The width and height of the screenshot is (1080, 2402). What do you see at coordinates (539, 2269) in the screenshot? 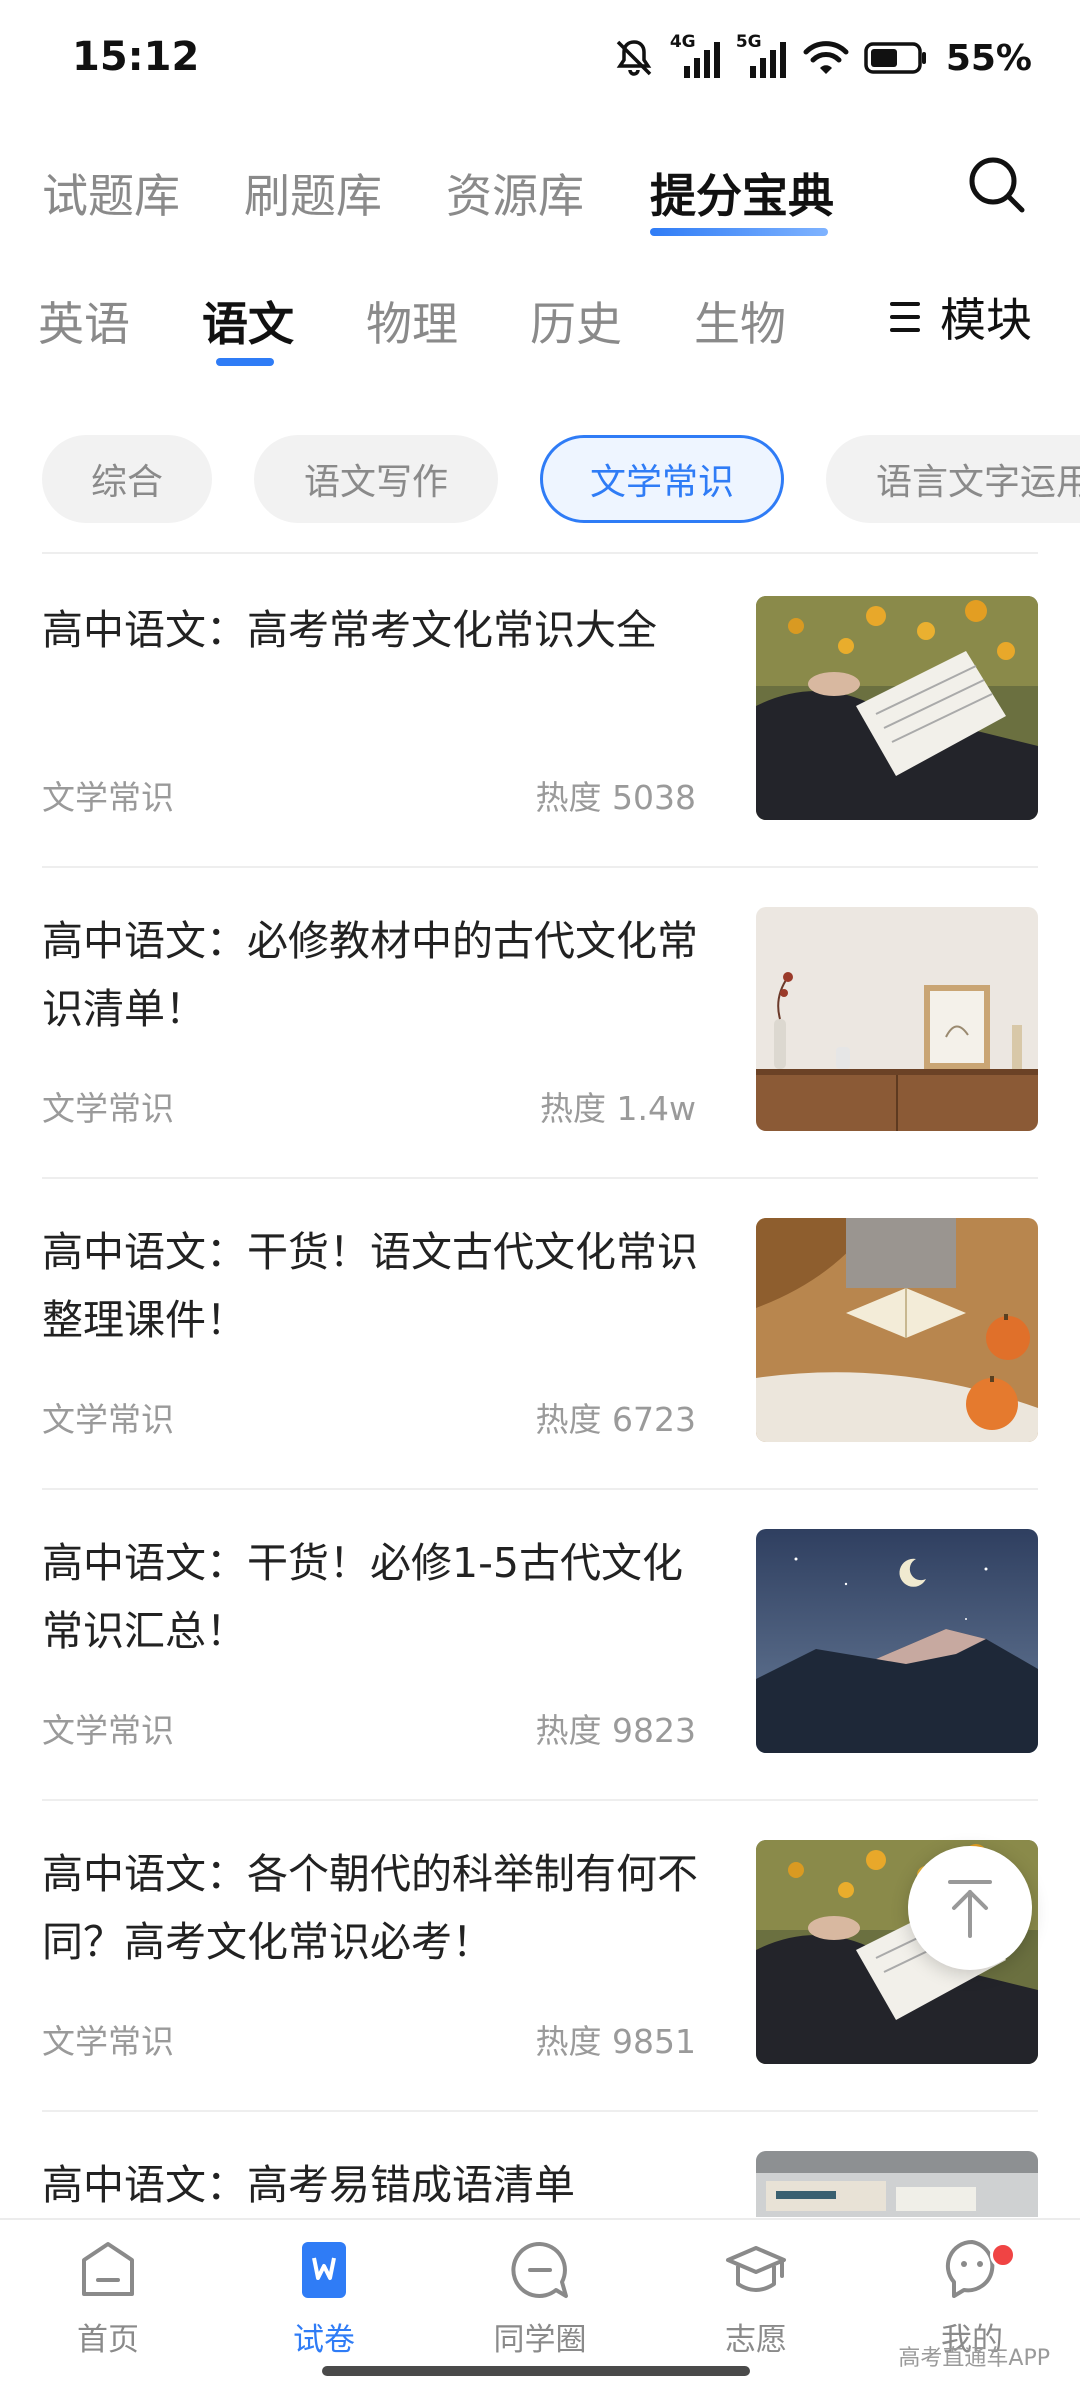
I see `chat-icon` at bounding box center [539, 2269].